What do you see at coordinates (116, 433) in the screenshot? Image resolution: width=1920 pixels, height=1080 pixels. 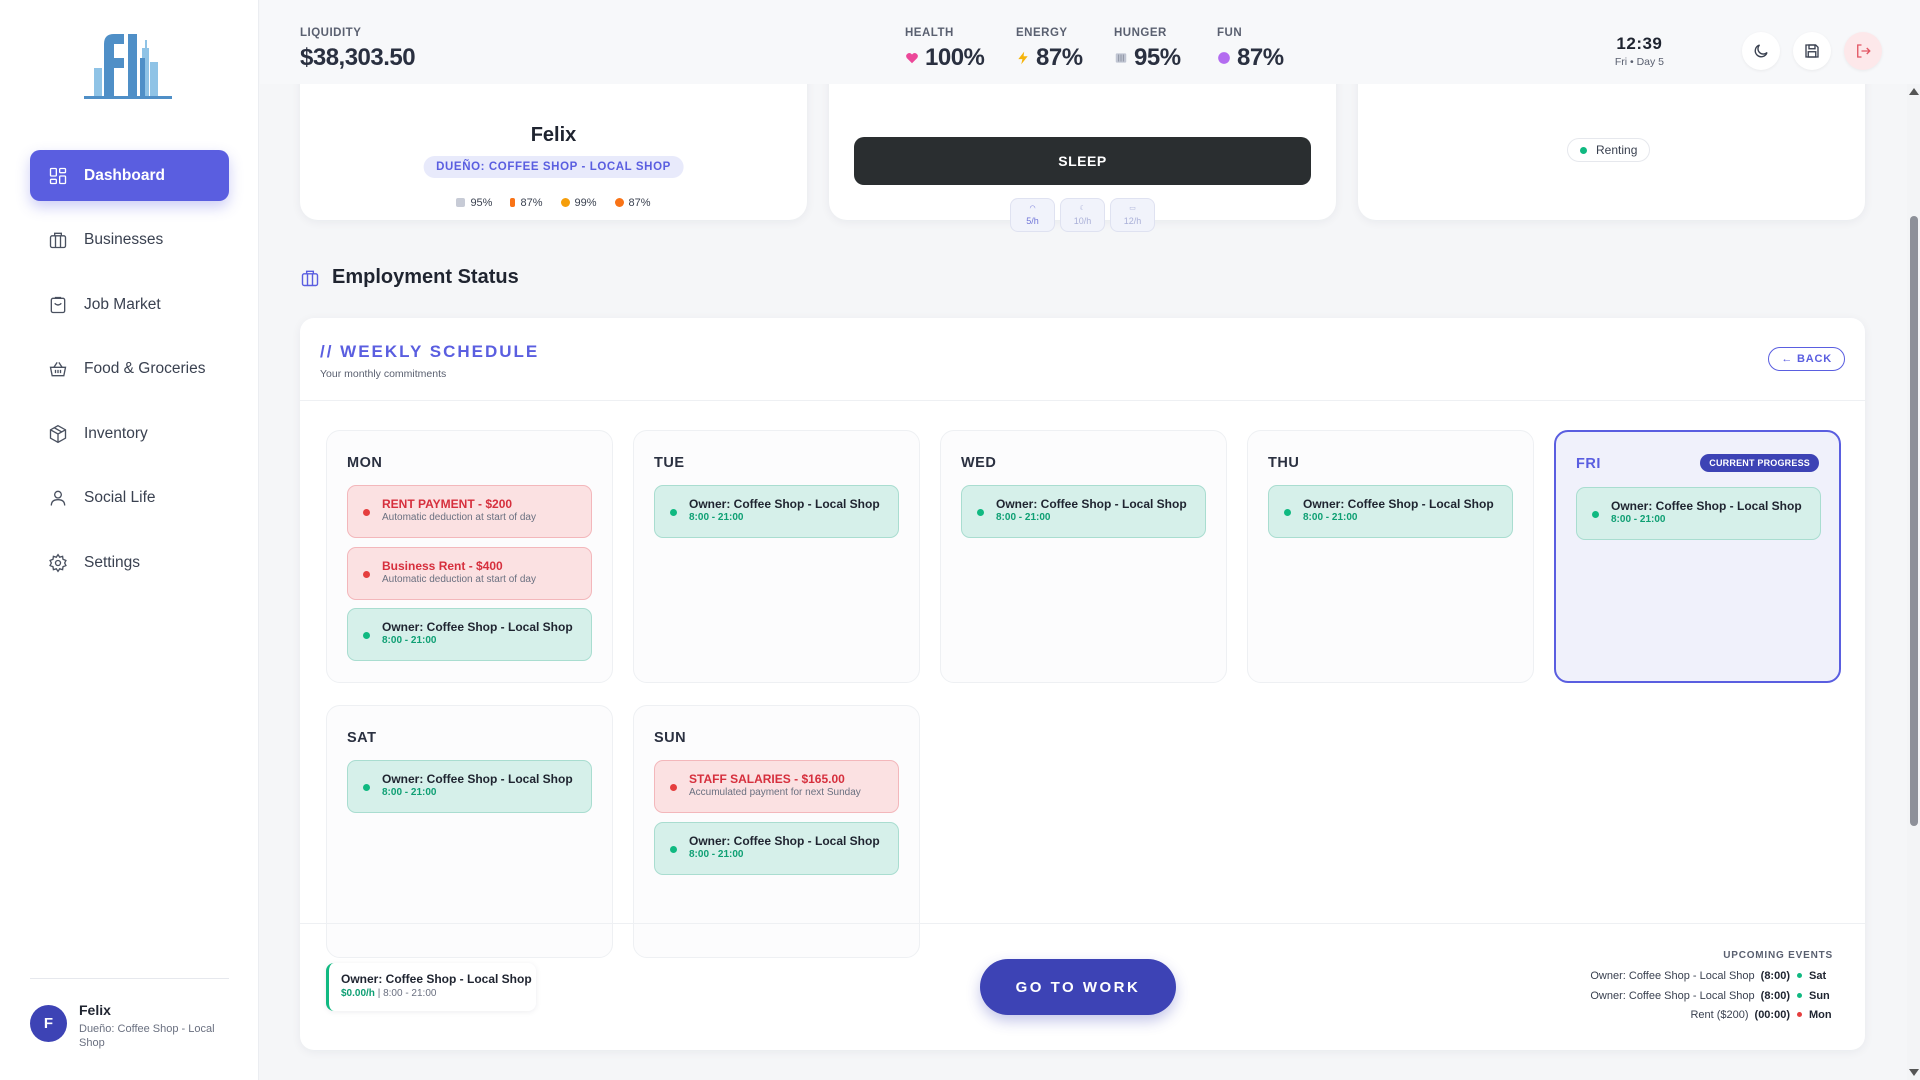 I see `sidebar-item-label: Inventory` at bounding box center [116, 433].